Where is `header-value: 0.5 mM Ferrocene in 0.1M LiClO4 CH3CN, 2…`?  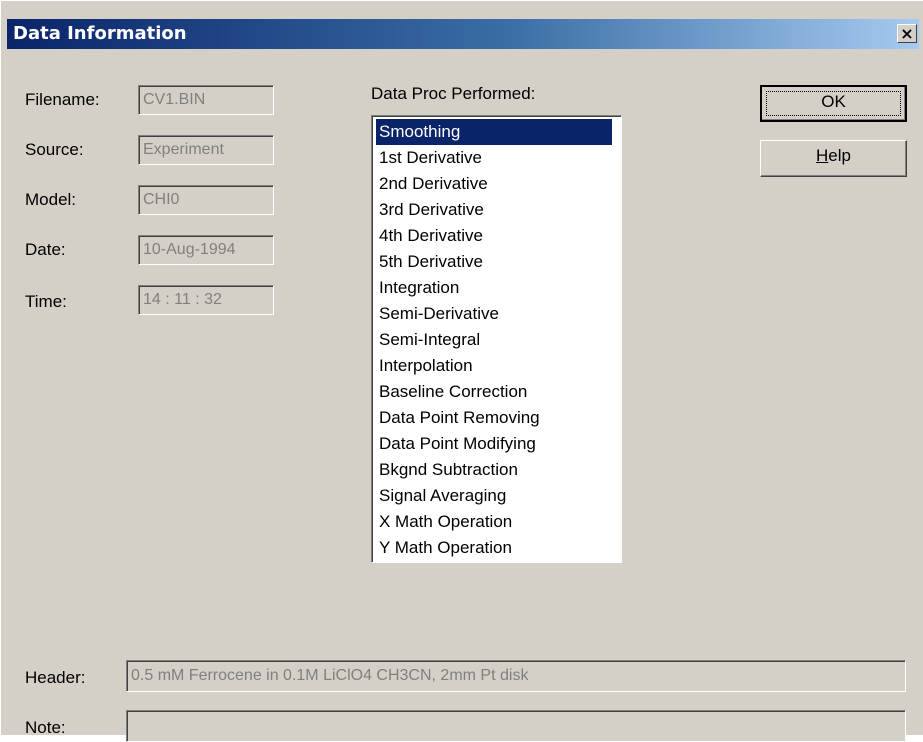 header-value: 0.5 mM Ferrocene in 0.1M LiClO4 CH3CN, 2… is located at coordinates (330, 675).